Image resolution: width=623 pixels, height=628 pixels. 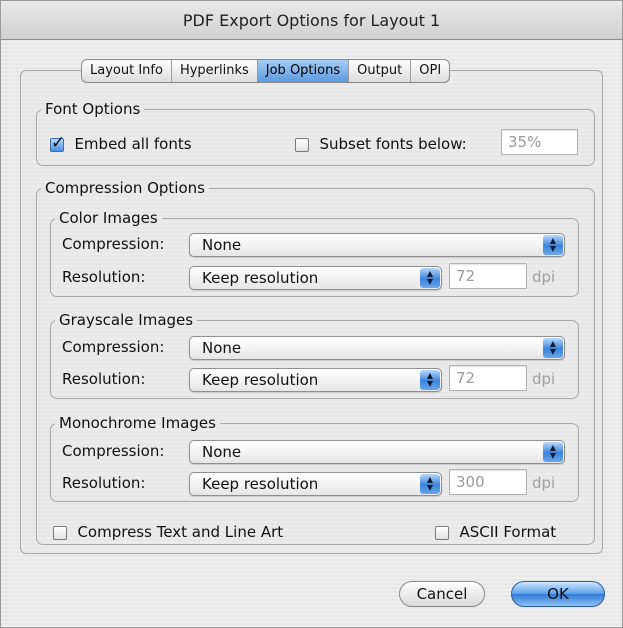 I want to click on cancel-button: Cancel, so click(x=442, y=594).